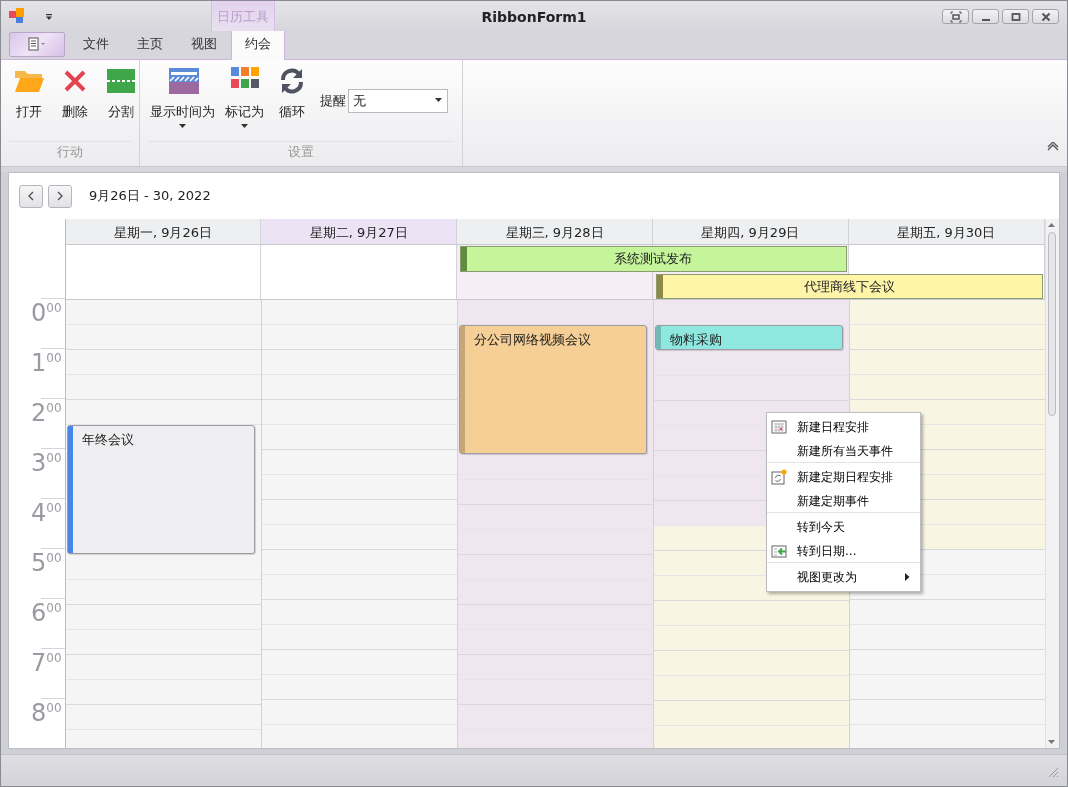 This screenshot has height=787, width=1068. What do you see at coordinates (1053, 146) in the screenshot?
I see `collapse-icon` at bounding box center [1053, 146].